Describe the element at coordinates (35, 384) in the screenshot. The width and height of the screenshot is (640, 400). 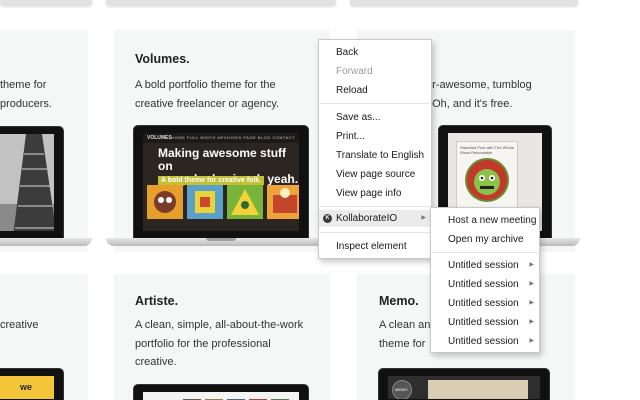
I see `laptop-preview-left-bottom: we` at that location.